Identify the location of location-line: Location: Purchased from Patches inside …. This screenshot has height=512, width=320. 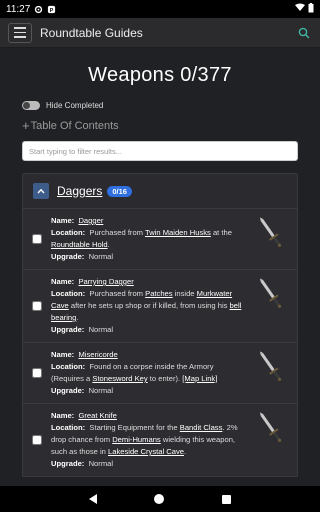
(146, 305).